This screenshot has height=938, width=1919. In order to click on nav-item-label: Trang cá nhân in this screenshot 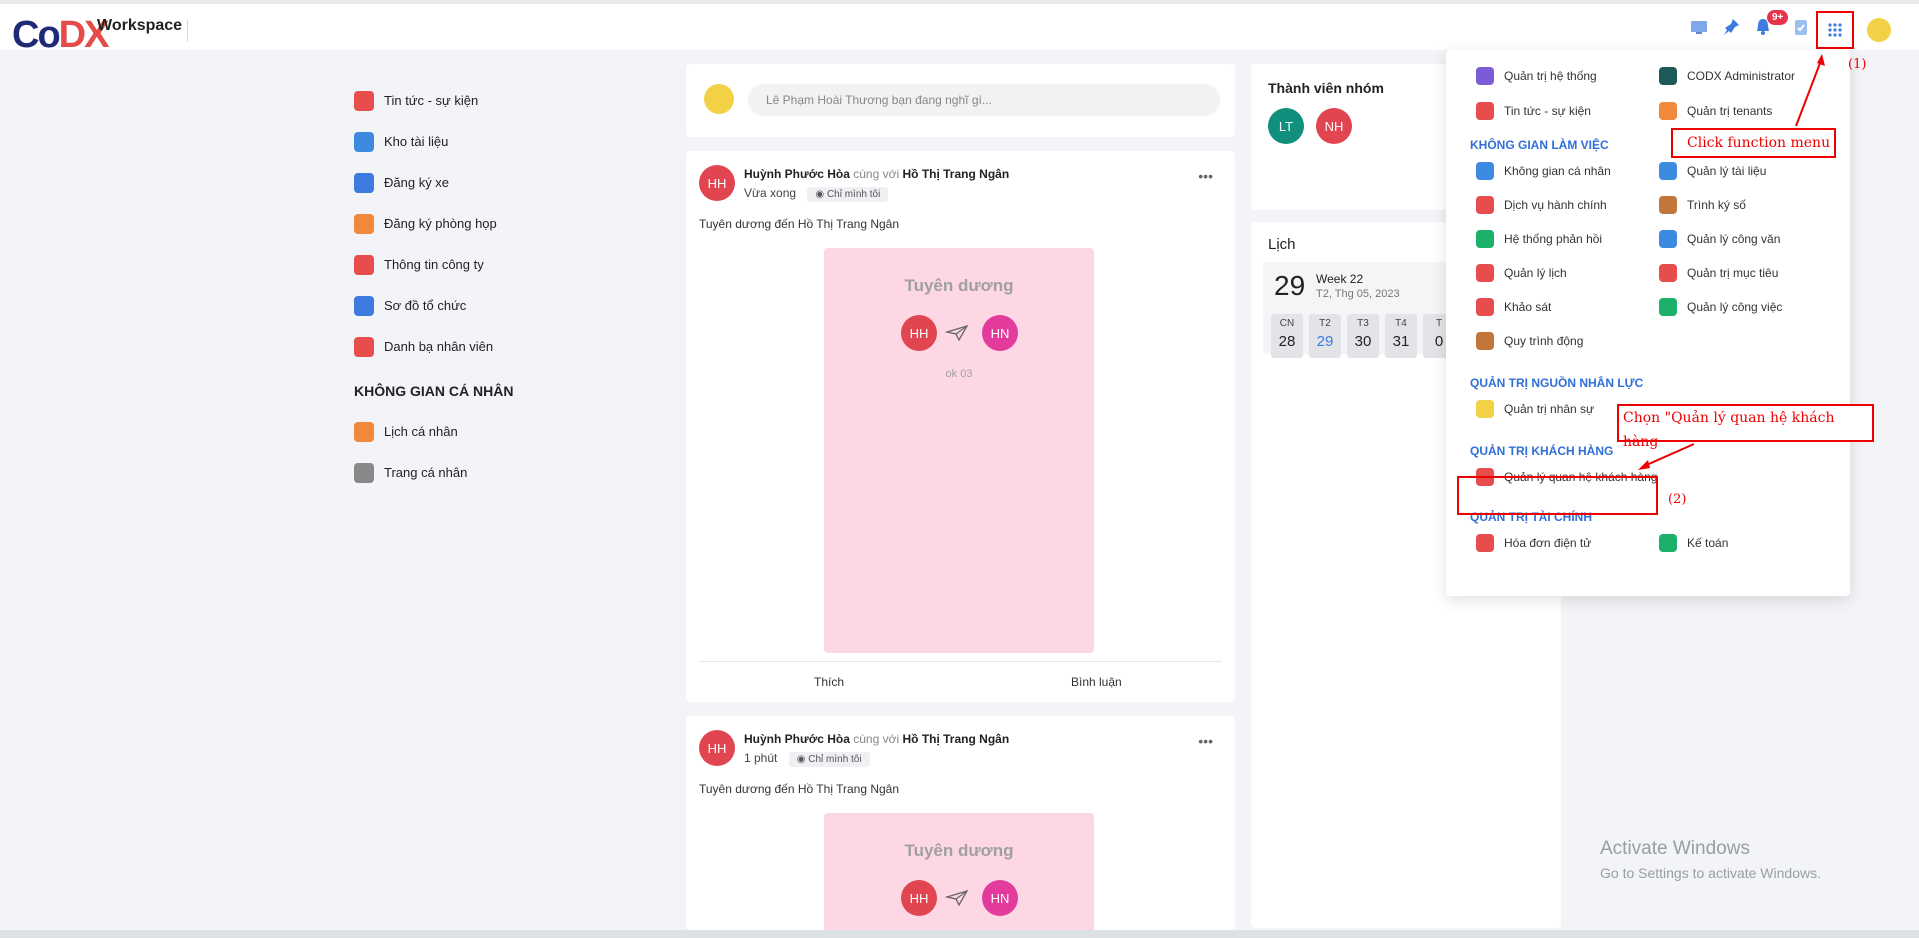, I will do `click(426, 472)`.